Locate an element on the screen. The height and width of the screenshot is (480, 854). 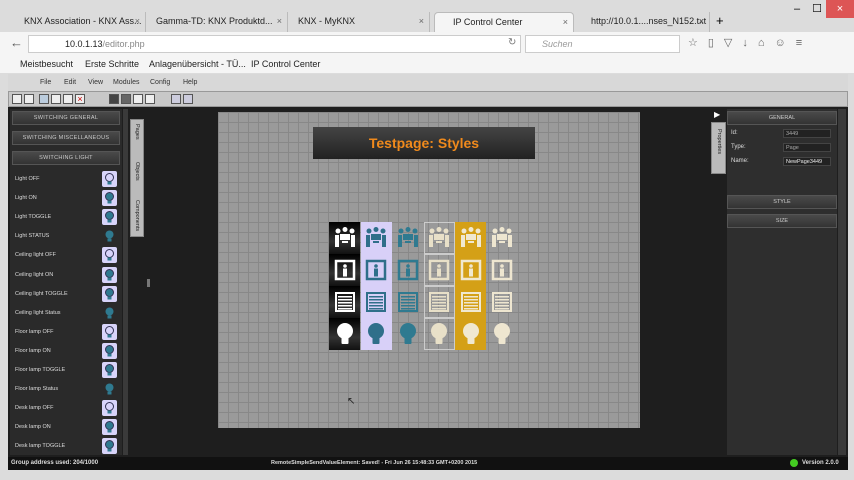
floor-off-icon is located at coordinates (109, 331).